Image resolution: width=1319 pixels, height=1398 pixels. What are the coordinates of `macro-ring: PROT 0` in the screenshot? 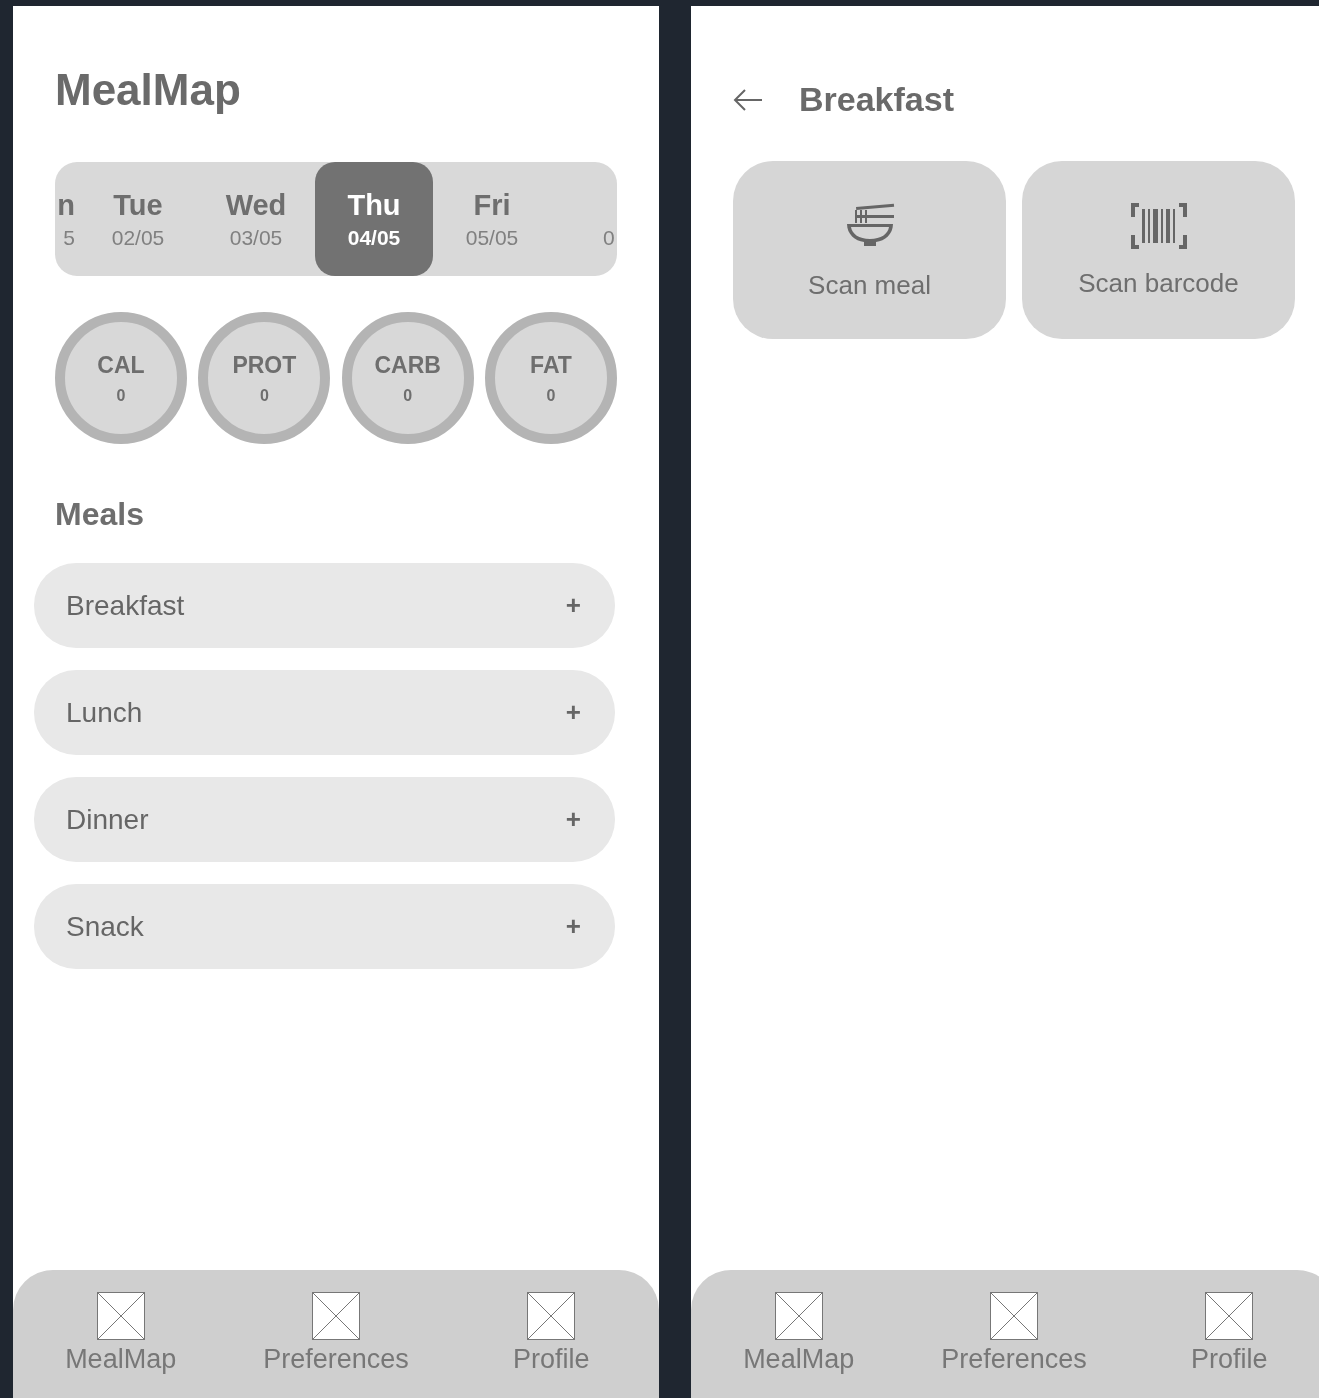 It's located at (264, 378).